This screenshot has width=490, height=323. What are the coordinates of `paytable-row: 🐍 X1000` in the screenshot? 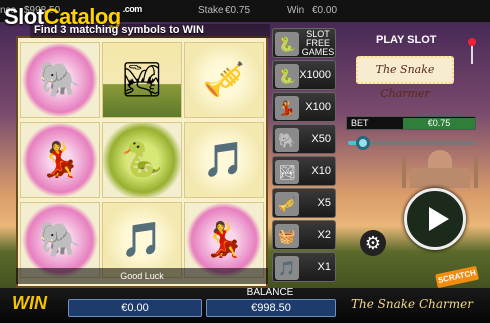 It's located at (304, 75).